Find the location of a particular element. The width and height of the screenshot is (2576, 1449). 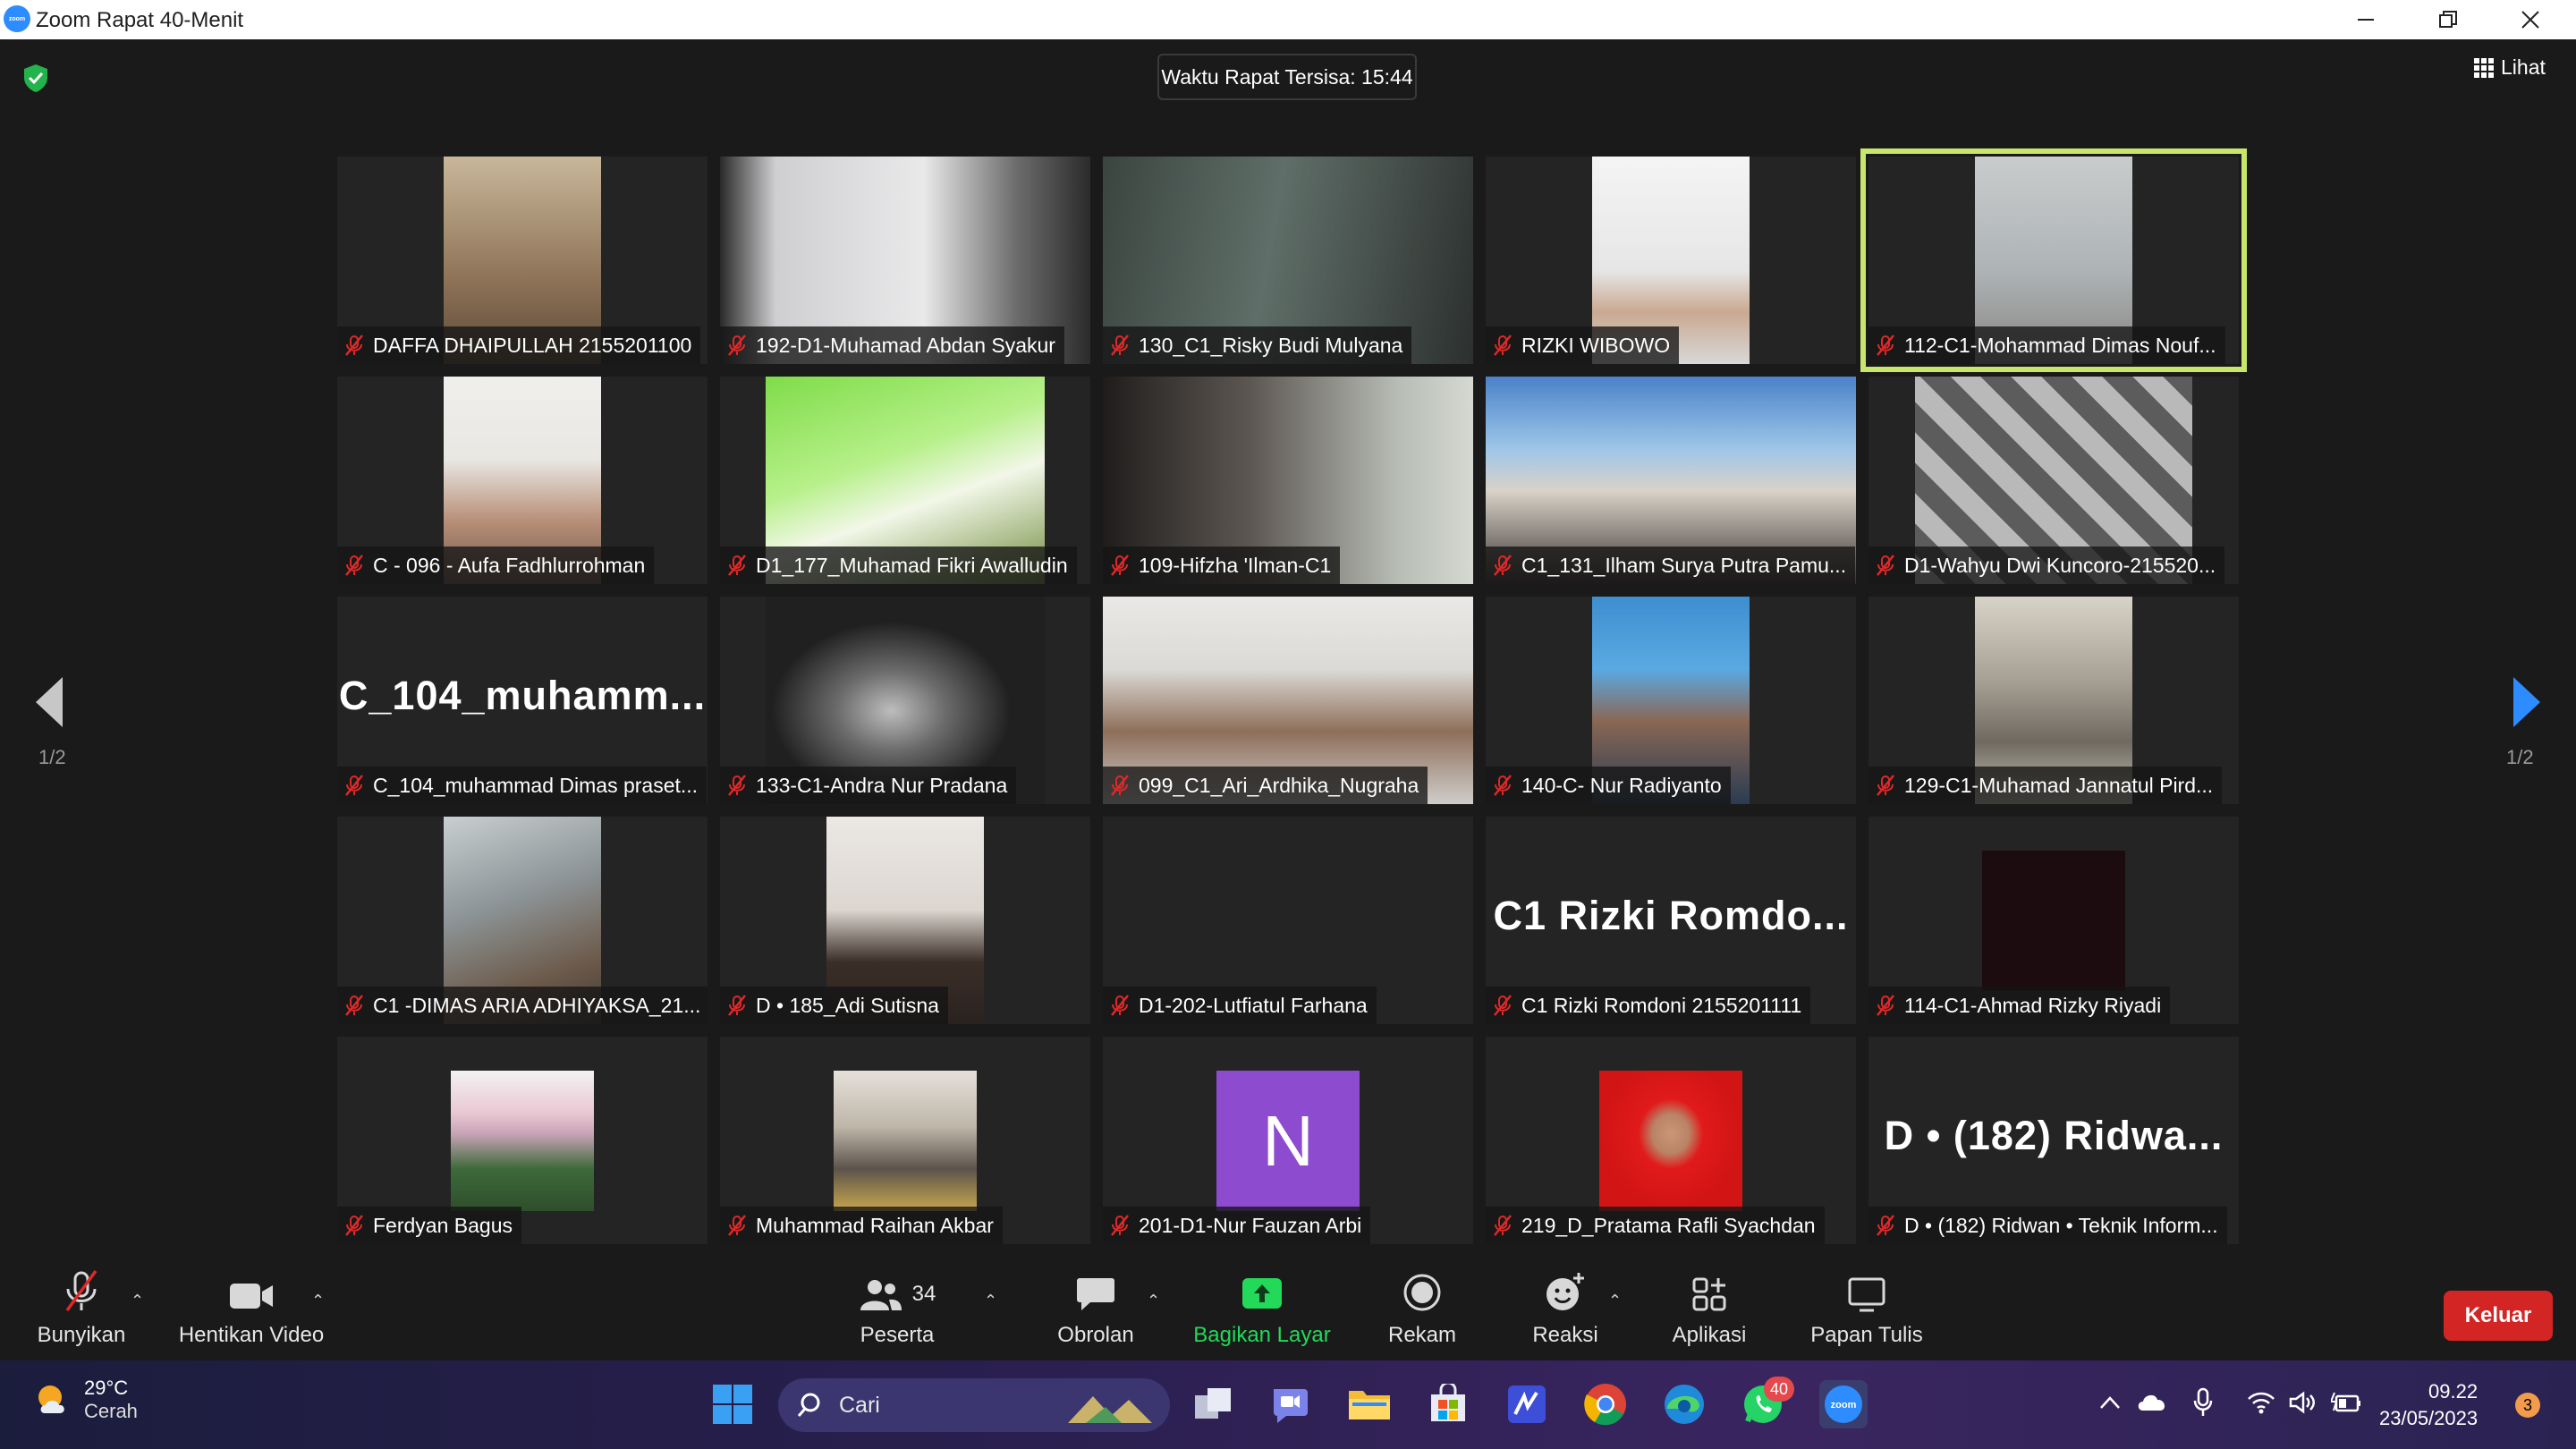

system-clock: 09.22 23/05/2023 is located at coordinates (2428, 1405).